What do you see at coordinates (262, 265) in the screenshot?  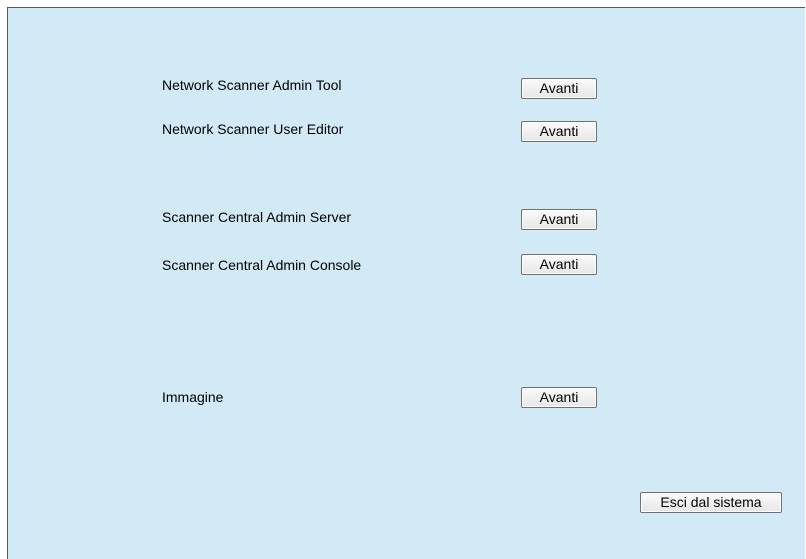 I see `item-label-central-admin-console: Scanner Central Admin Console` at bounding box center [262, 265].